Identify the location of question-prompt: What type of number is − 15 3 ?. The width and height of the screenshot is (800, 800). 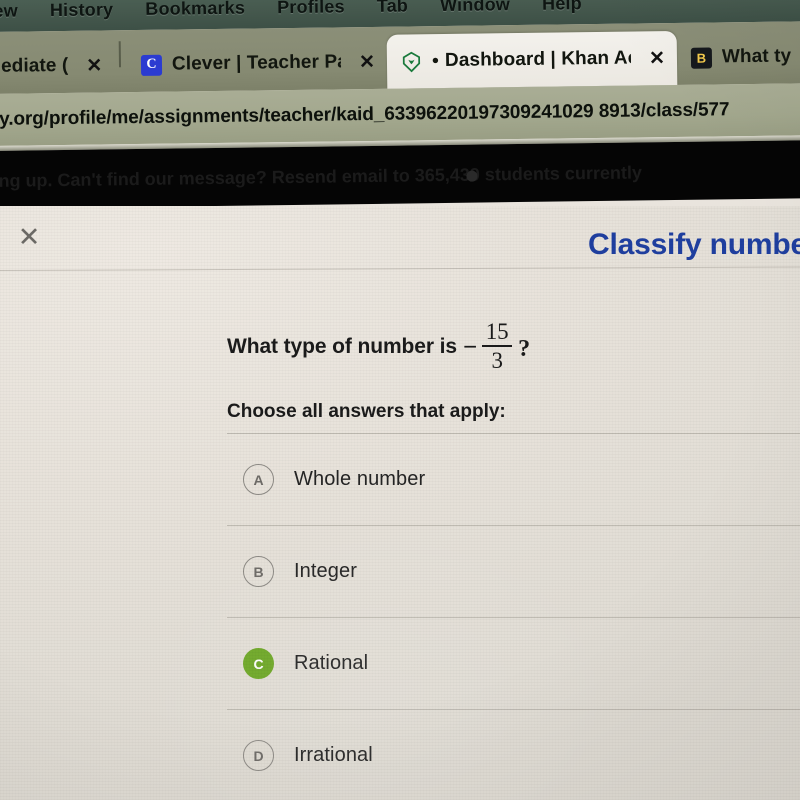
(379, 346).